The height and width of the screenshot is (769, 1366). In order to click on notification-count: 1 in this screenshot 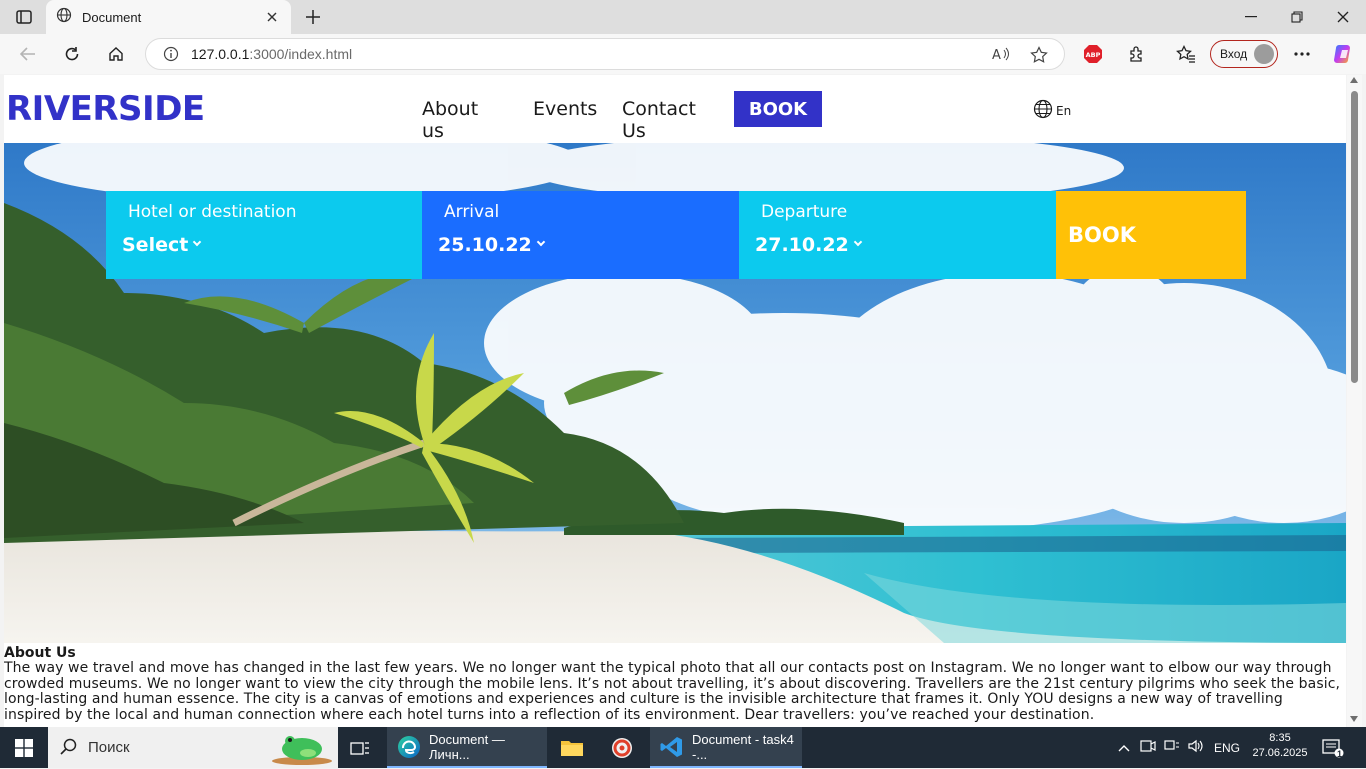, I will do `click(1340, 754)`.